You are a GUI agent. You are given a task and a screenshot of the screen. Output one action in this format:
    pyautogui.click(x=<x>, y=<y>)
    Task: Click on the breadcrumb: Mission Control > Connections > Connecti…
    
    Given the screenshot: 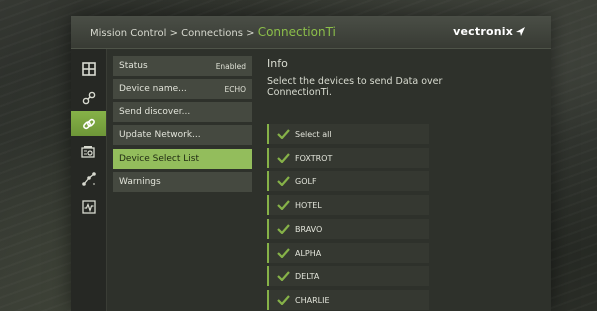 What is the action you would take?
    pyautogui.click(x=213, y=32)
    